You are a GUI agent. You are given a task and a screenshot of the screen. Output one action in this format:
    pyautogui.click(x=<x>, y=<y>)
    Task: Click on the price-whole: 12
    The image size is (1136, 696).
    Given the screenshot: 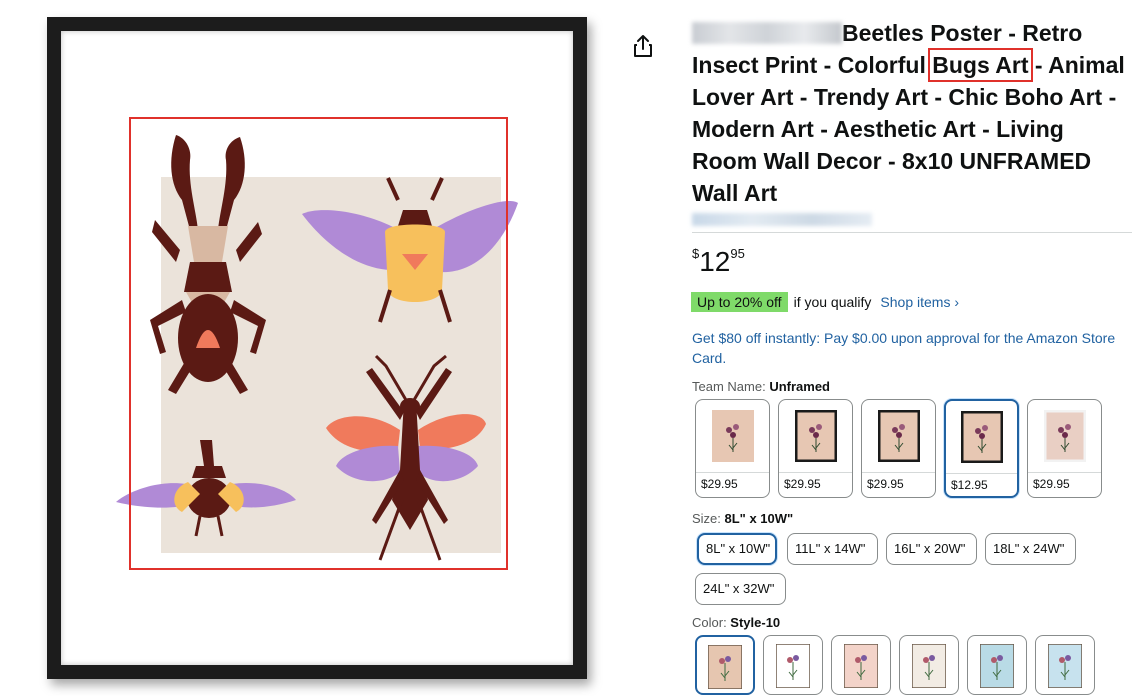 What is the action you would take?
    pyautogui.click(x=715, y=261)
    